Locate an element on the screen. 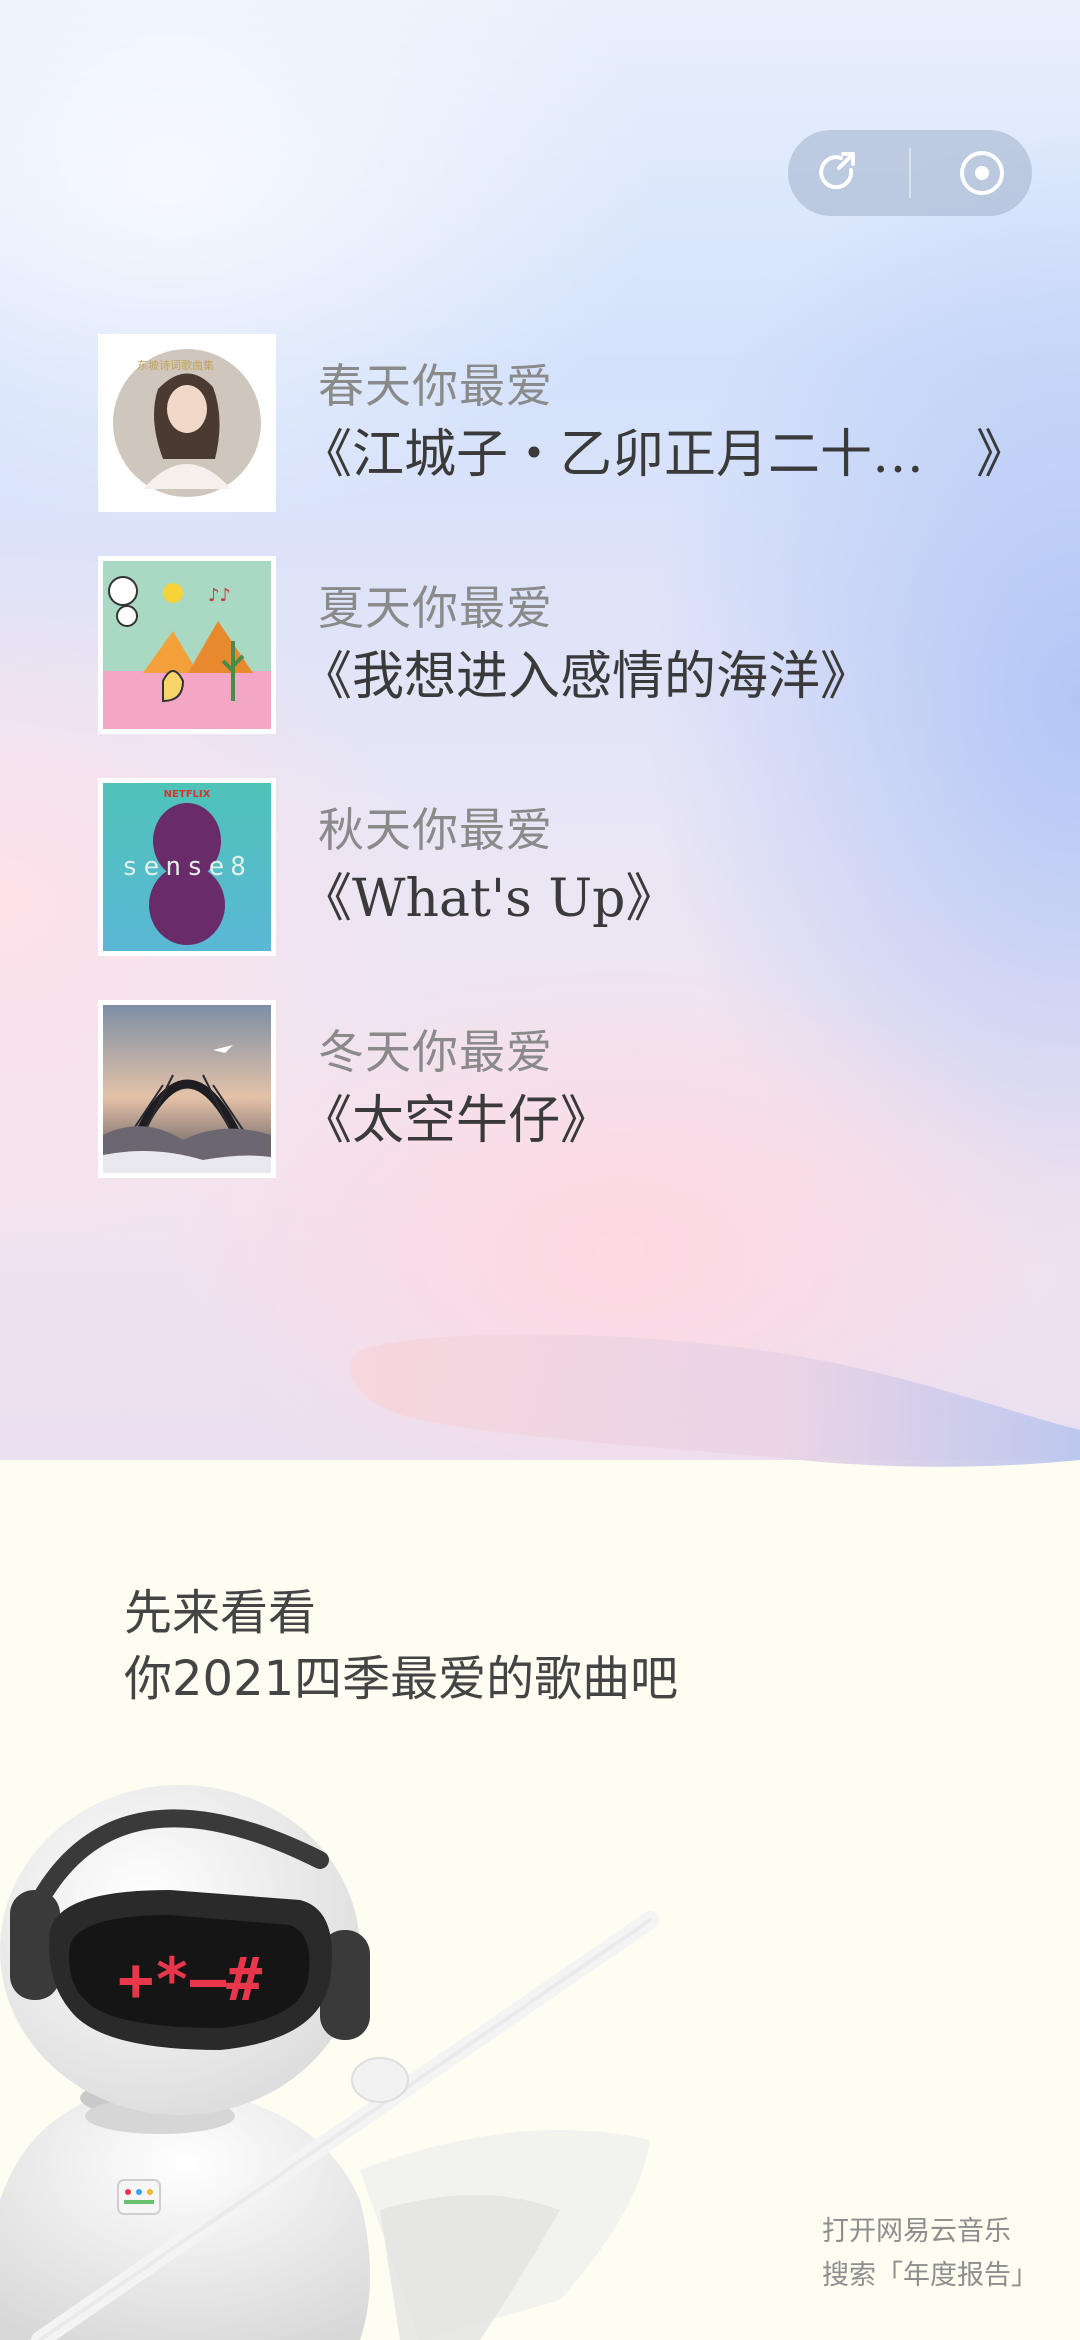 This screenshot has width=1080, height=2340. song-title: 《What's Up》 is located at coordinates (489, 899).